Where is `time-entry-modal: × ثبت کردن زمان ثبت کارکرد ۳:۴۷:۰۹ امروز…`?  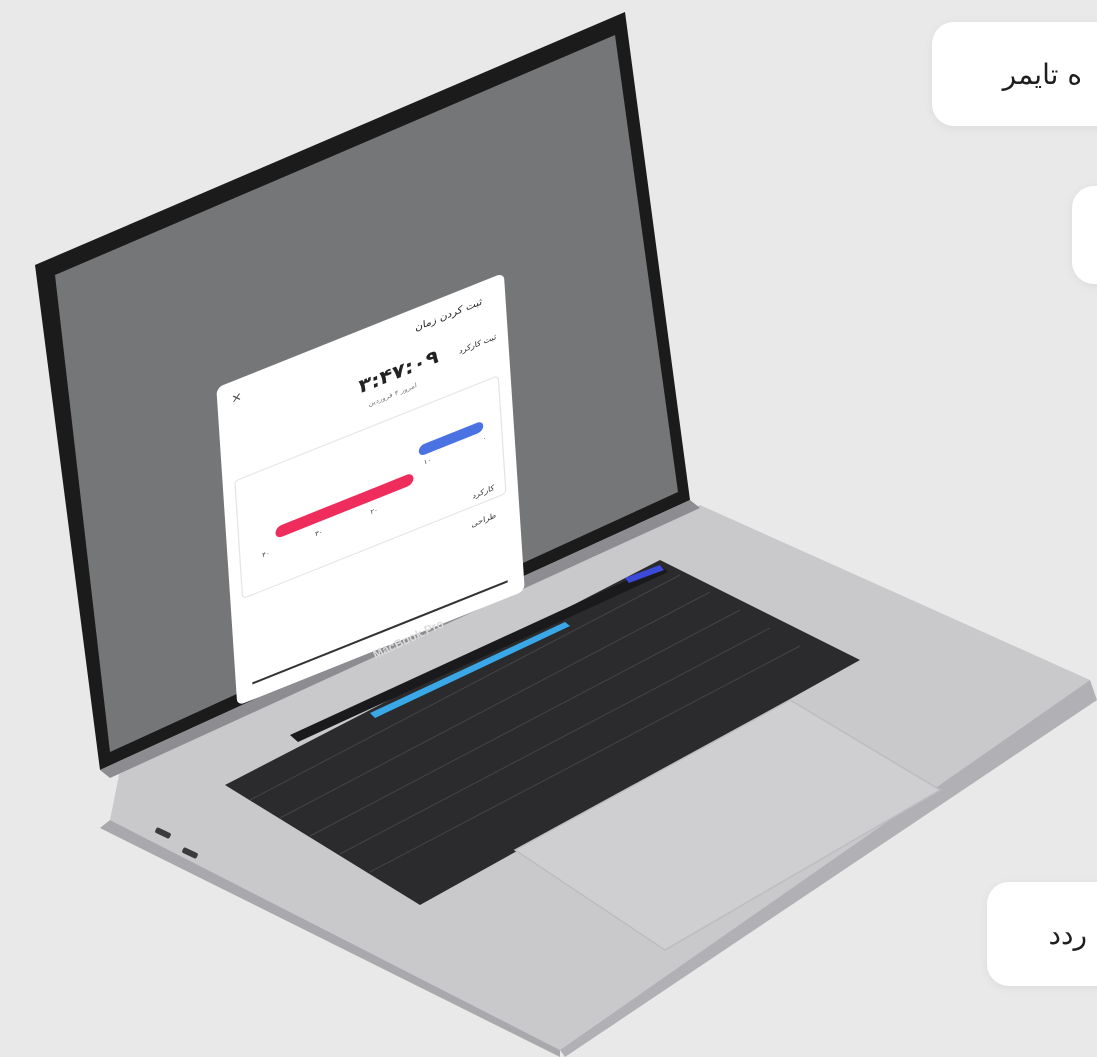 time-entry-modal: × ثبت کردن زمان ثبت کارکرد ۳:۴۷:۰۹ امروز… is located at coordinates (370, 489).